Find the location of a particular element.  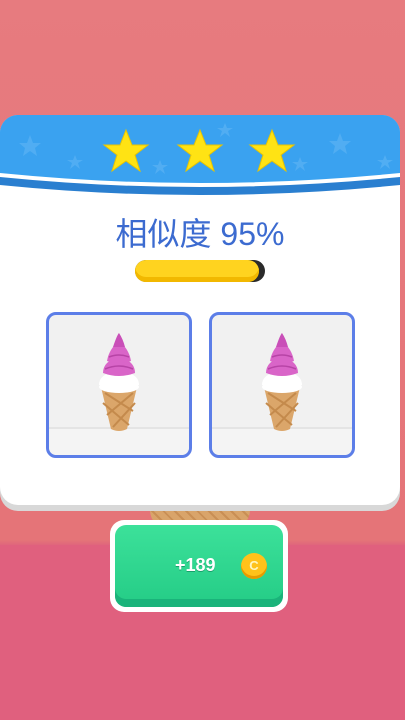

reward-amount: +189 is located at coordinates (195, 565).